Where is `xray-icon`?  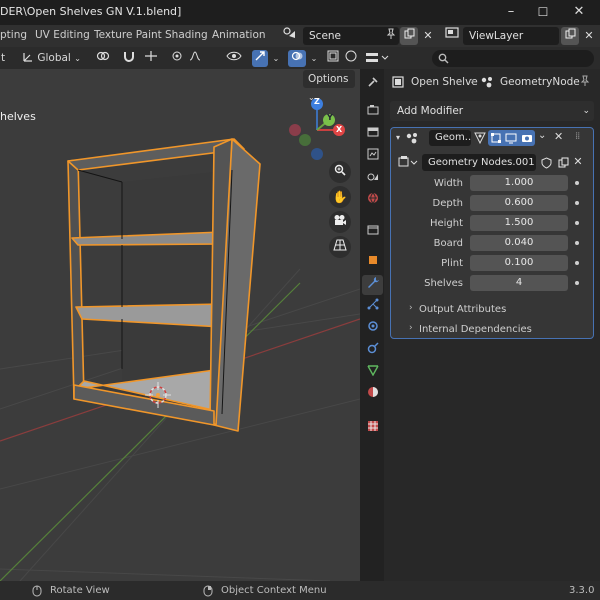
xray-icon is located at coordinates (333, 58).